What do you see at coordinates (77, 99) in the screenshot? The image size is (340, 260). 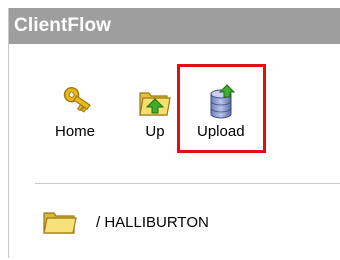 I see `key-icon` at bounding box center [77, 99].